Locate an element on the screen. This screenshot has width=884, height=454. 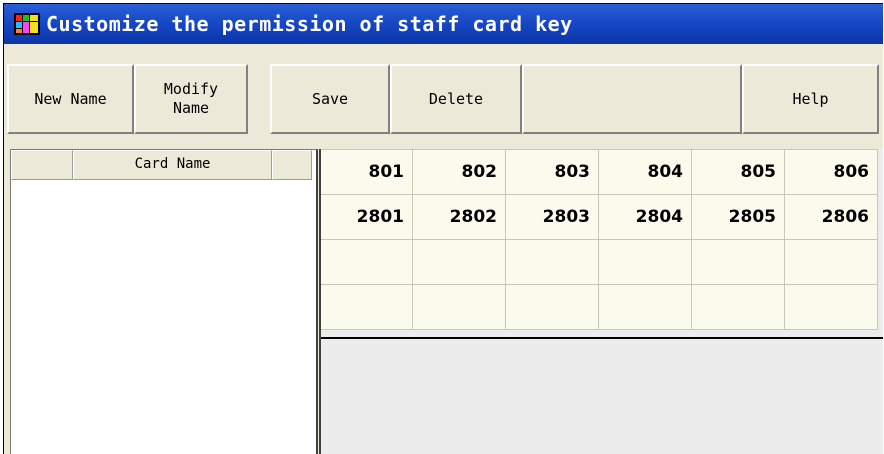
list-header-blank is located at coordinates (42, 165).